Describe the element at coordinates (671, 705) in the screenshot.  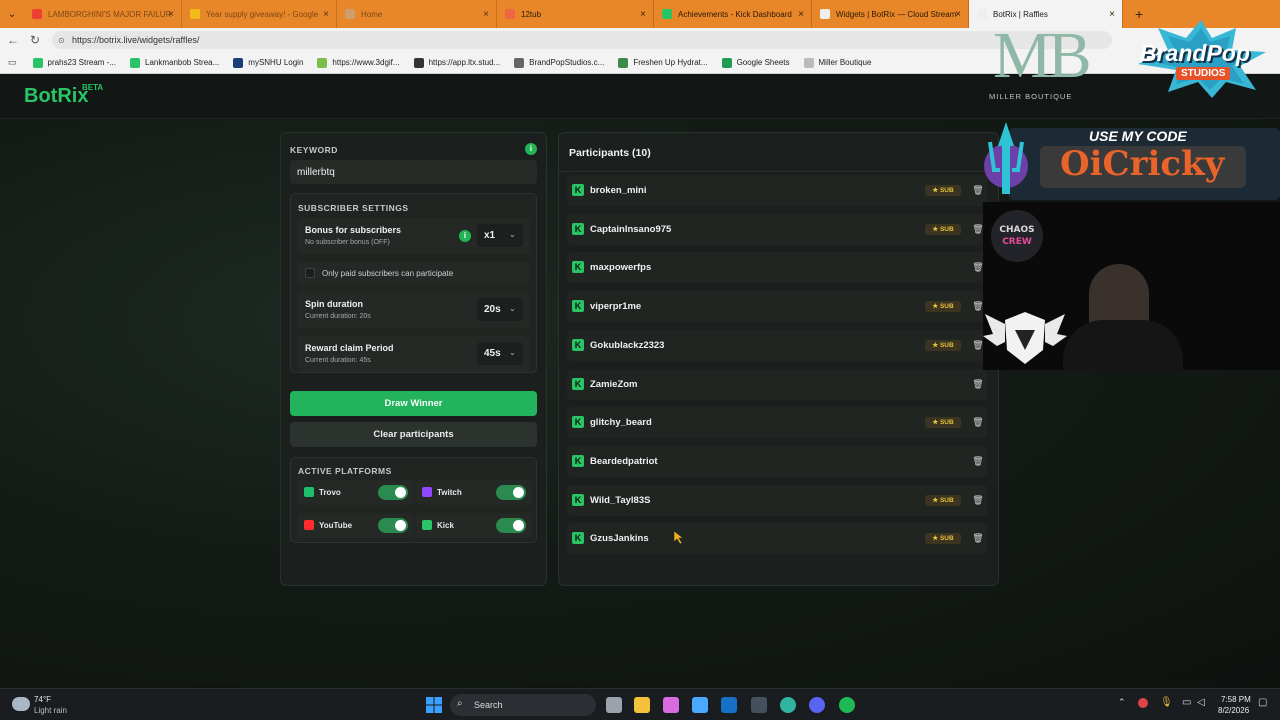
I see `copilot-icon` at that location.